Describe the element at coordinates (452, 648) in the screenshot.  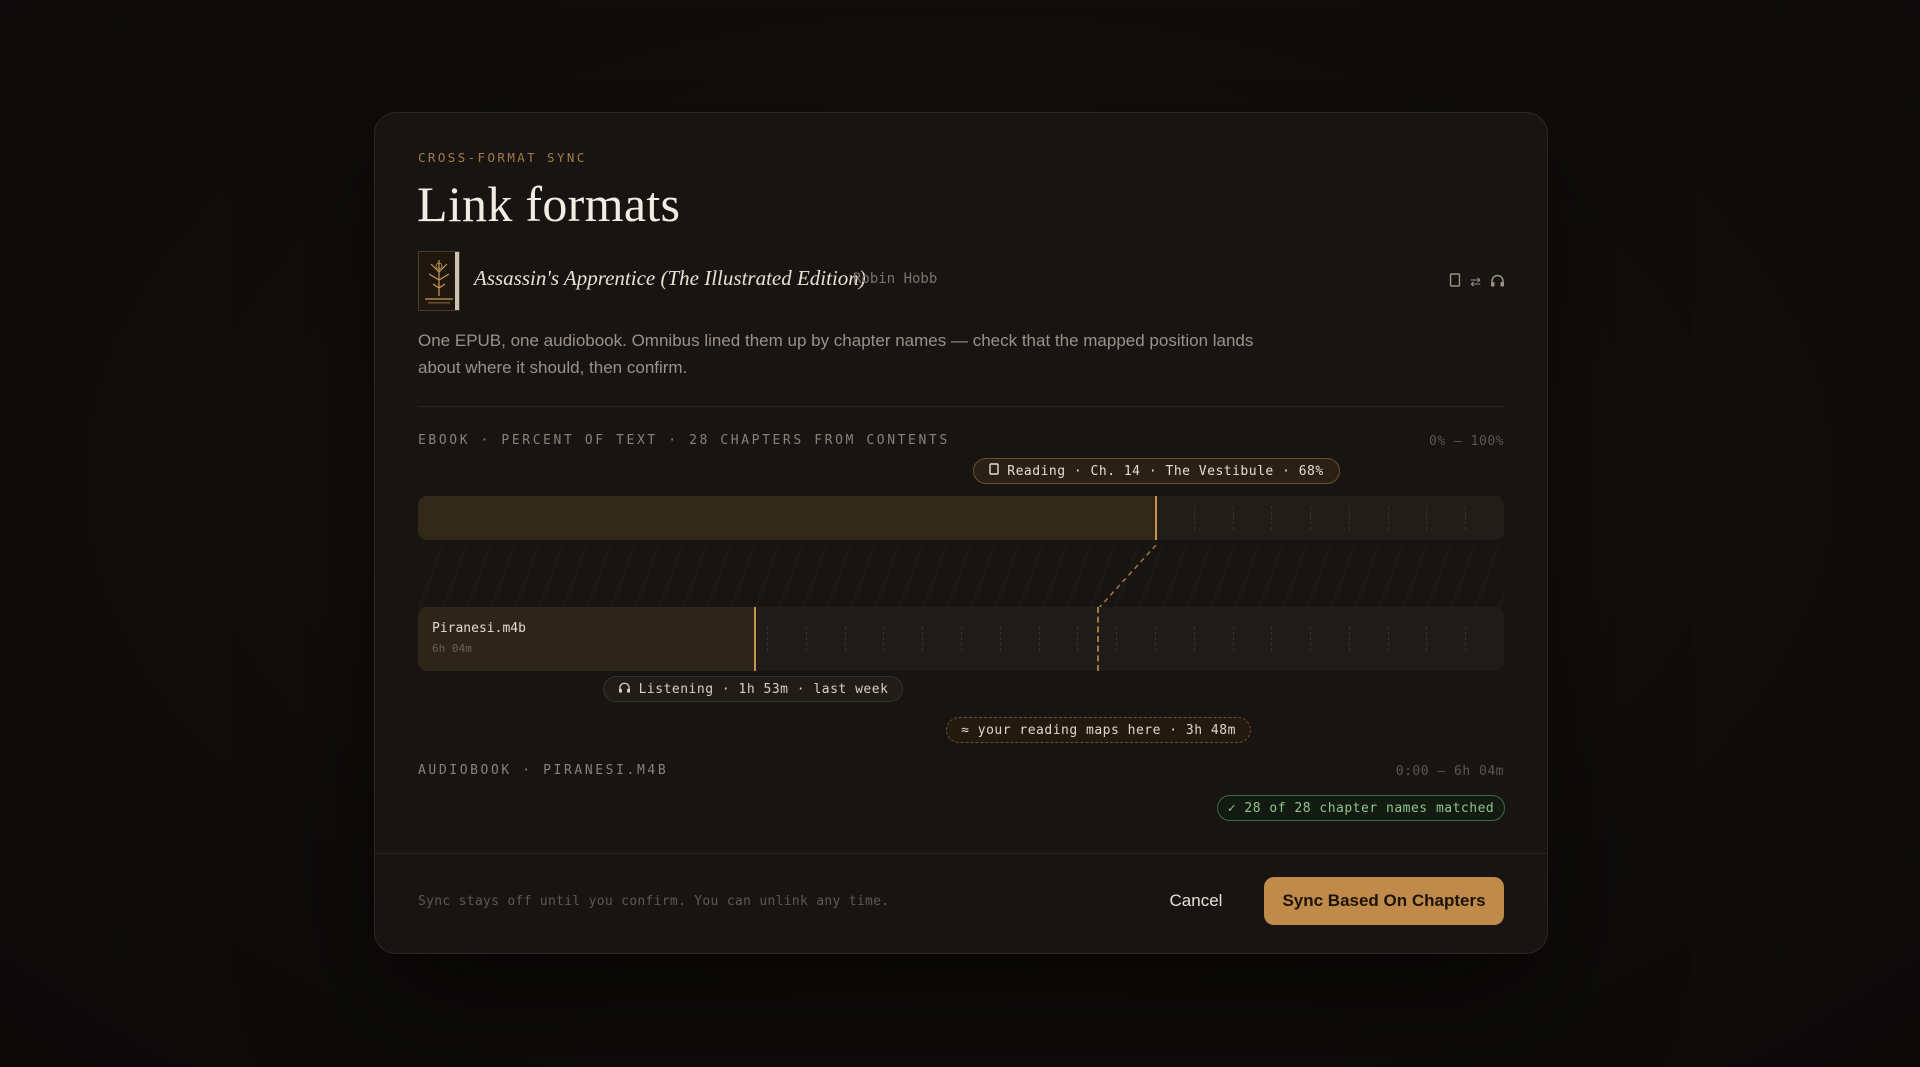
I see `audio-duration: 6h 04m` at that location.